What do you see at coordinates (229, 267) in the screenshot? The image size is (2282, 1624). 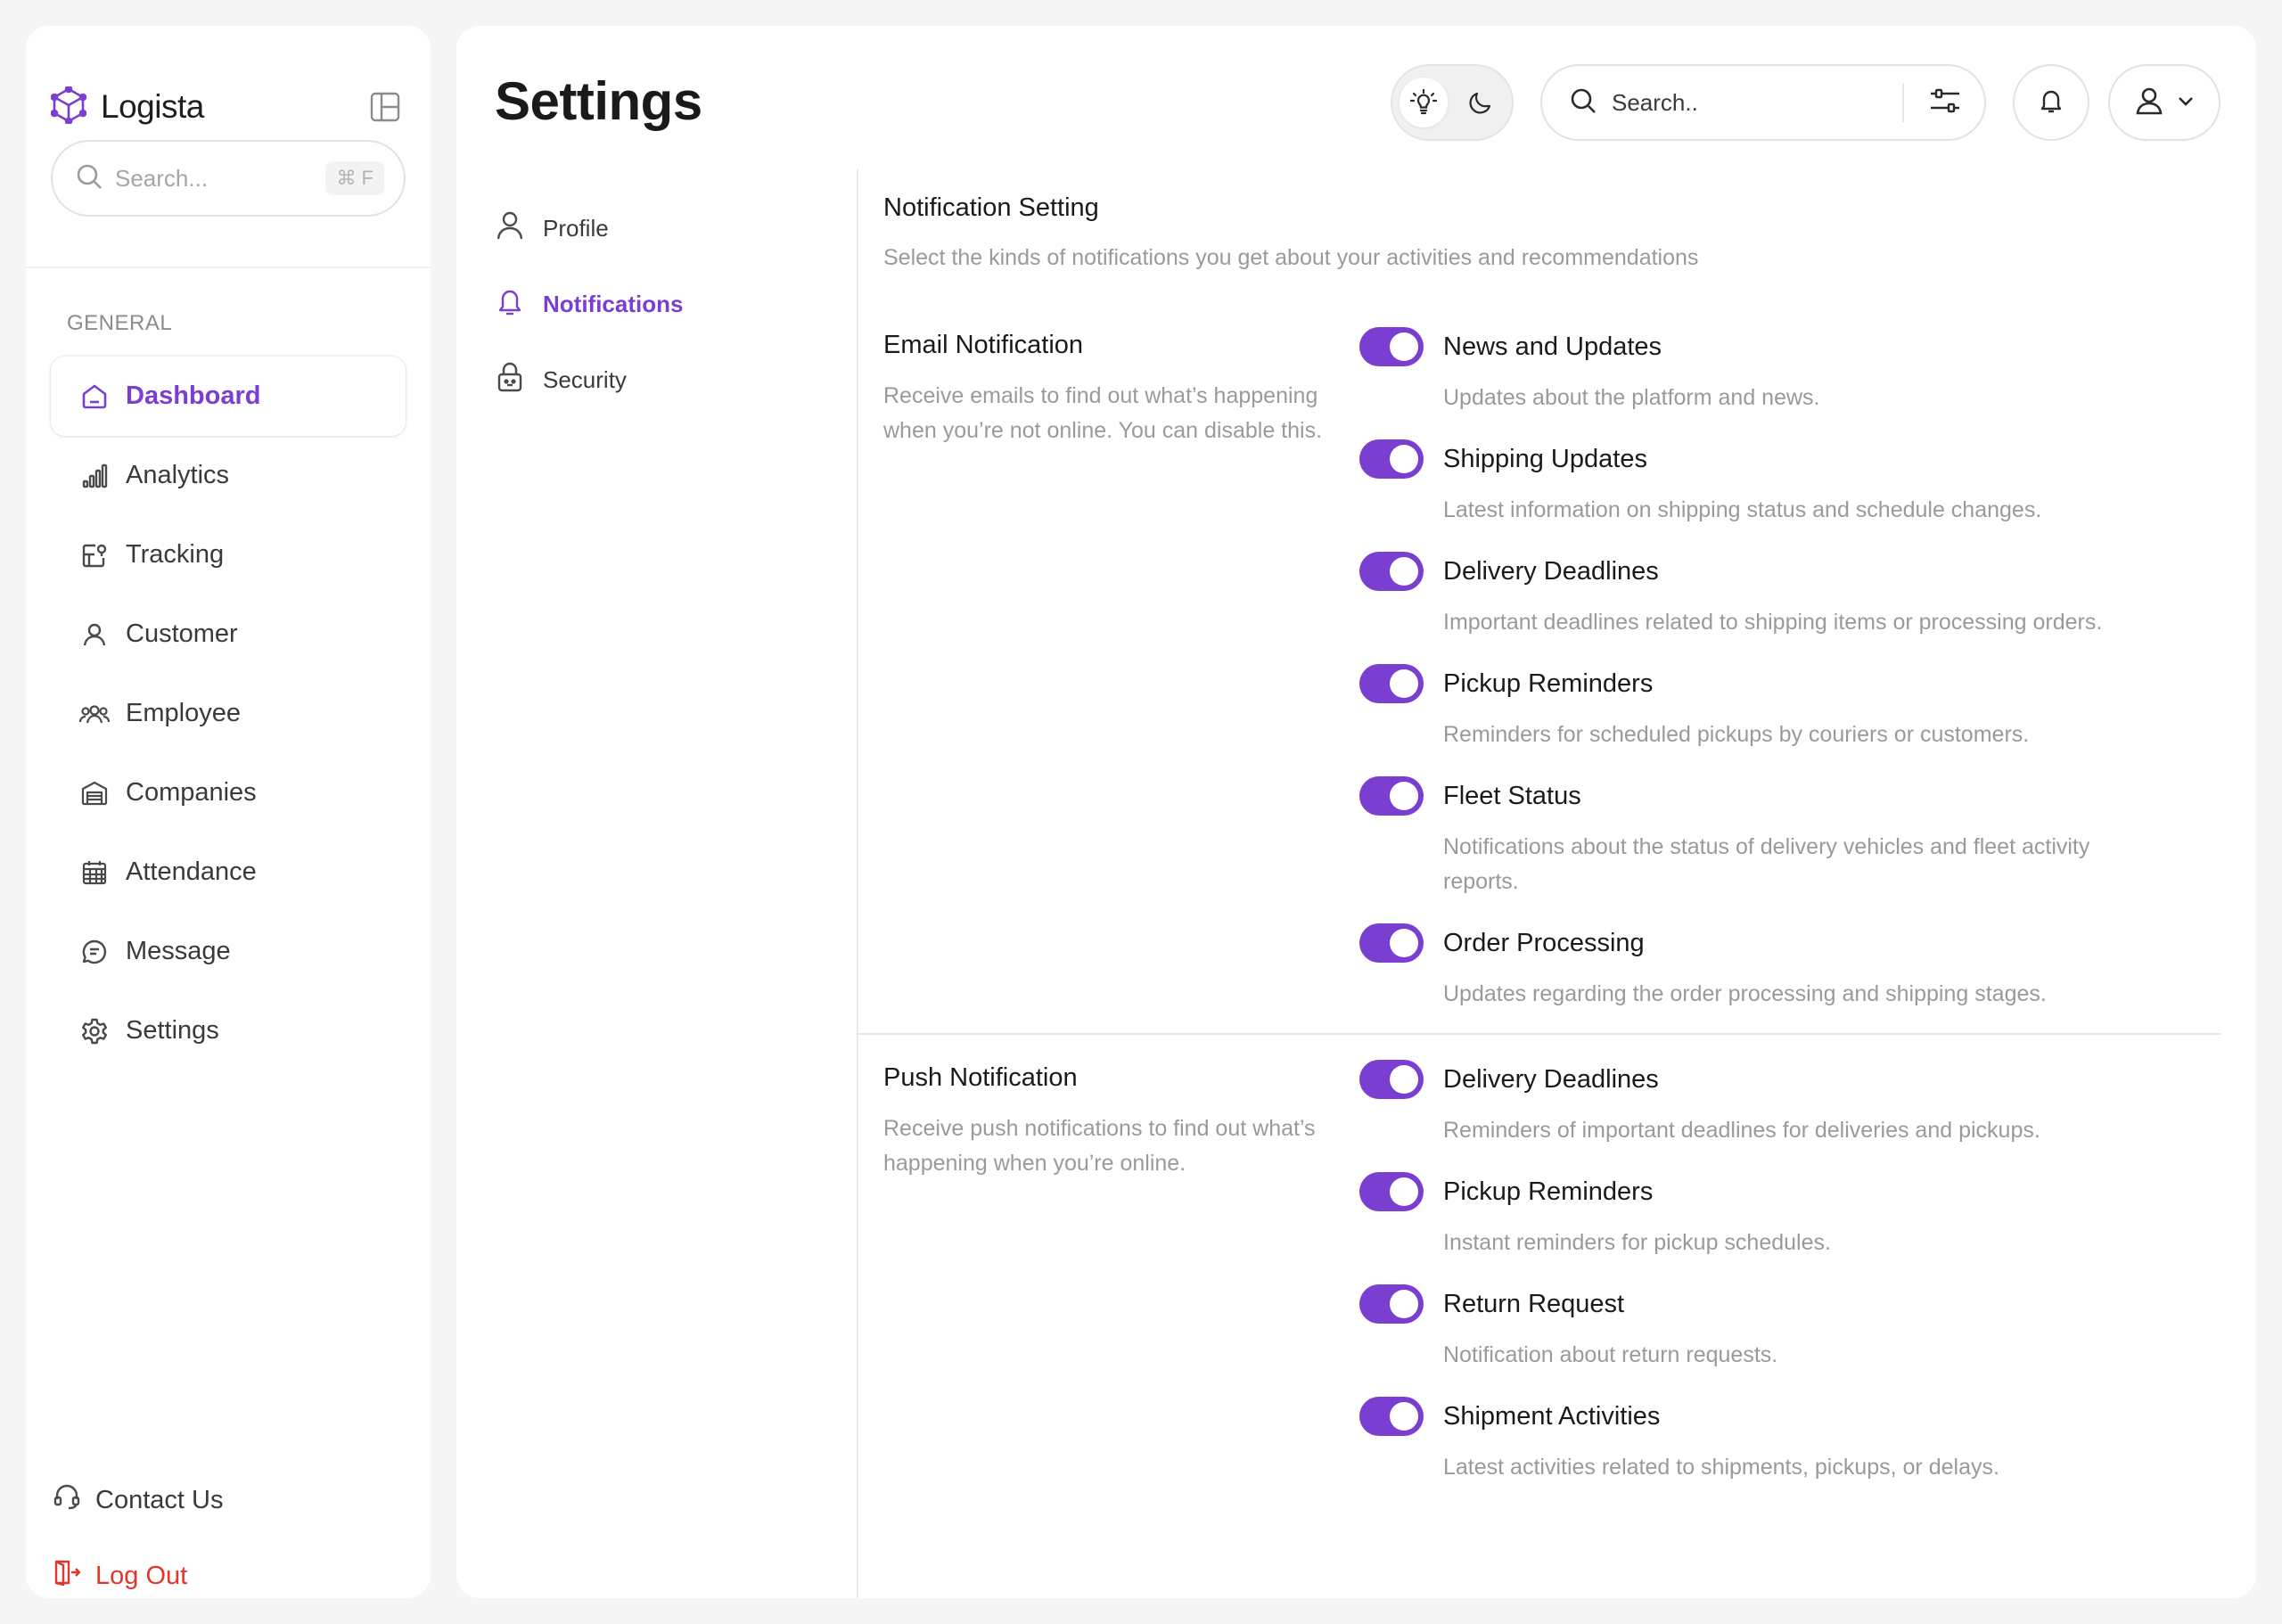 I see `divider` at bounding box center [229, 267].